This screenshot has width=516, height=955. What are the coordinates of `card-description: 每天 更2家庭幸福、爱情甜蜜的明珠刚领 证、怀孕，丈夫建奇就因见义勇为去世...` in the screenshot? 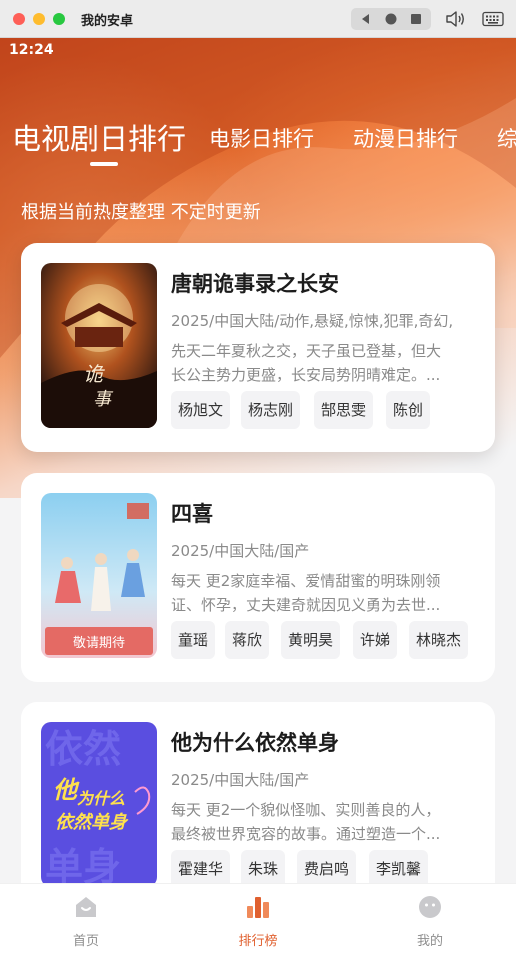 It's located at (321, 593).